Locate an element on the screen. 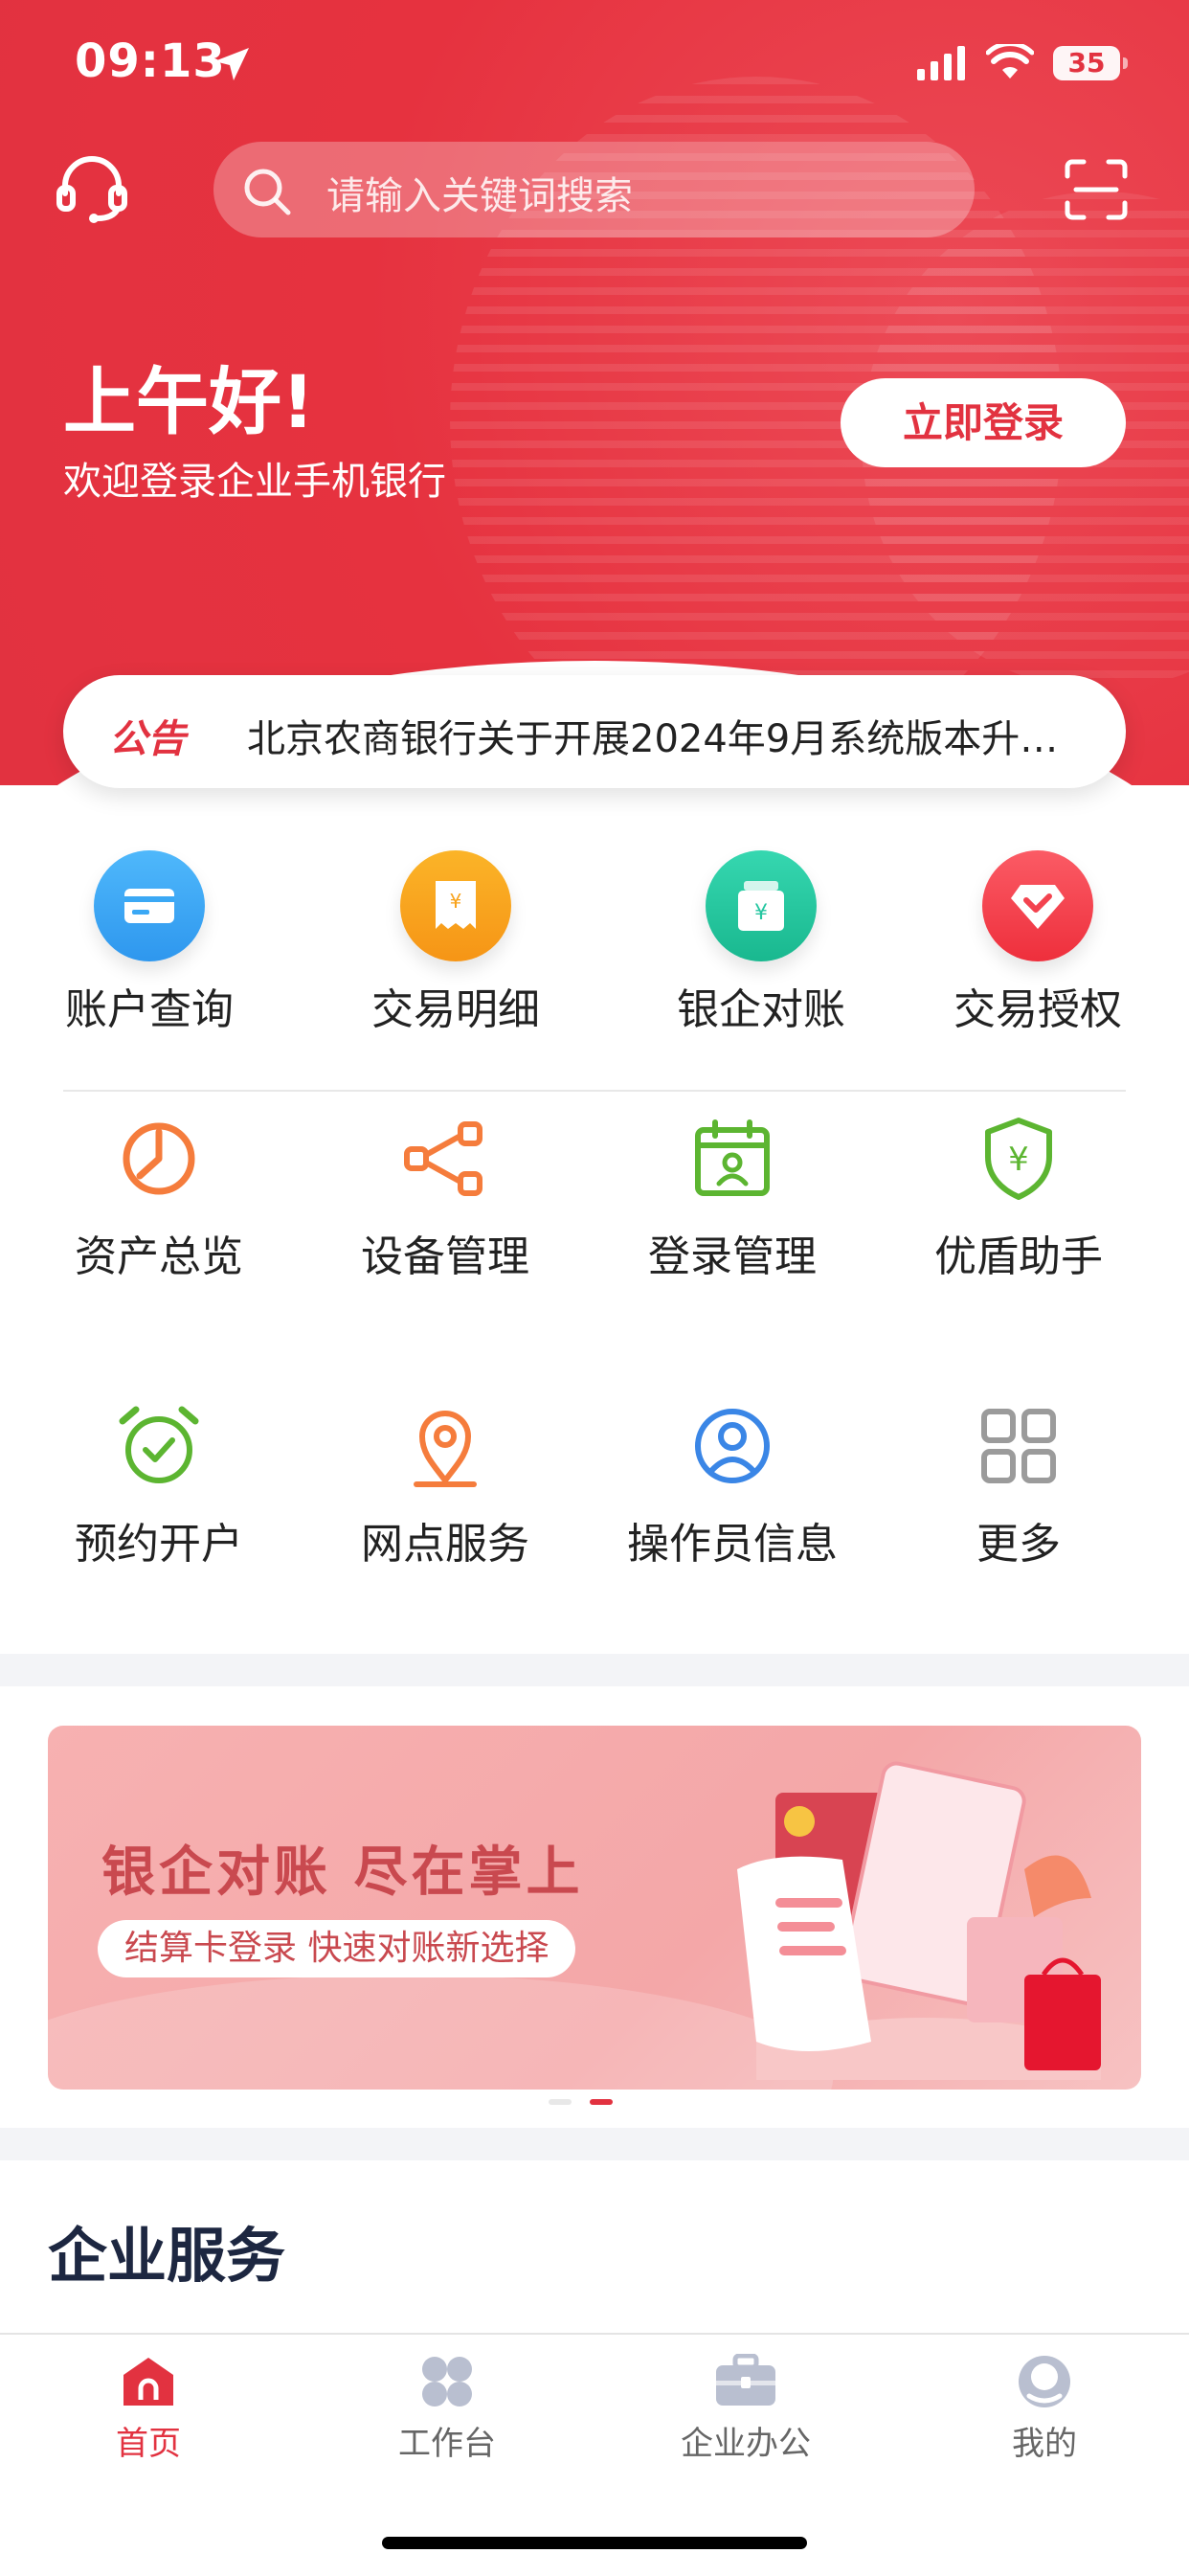 The image size is (1189, 2576). service-asset-overview: 资产总览 is located at coordinates (159, 1198).